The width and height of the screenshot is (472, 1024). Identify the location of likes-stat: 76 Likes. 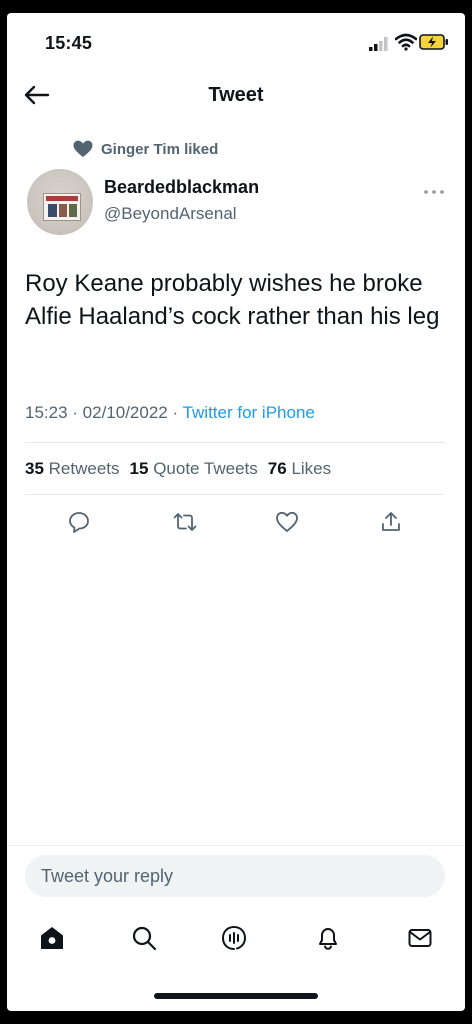
(299, 469).